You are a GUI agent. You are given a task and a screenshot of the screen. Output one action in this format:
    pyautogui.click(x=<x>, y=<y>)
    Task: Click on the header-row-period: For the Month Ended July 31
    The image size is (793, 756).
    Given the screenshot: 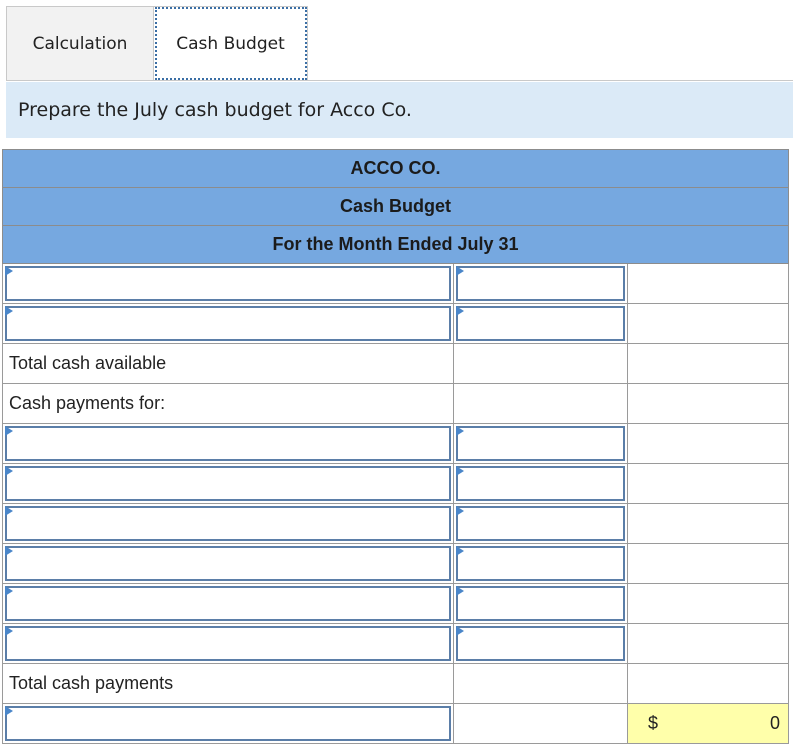 What is the action you would take?
    pyautogui.click(x=395, y=244)
    